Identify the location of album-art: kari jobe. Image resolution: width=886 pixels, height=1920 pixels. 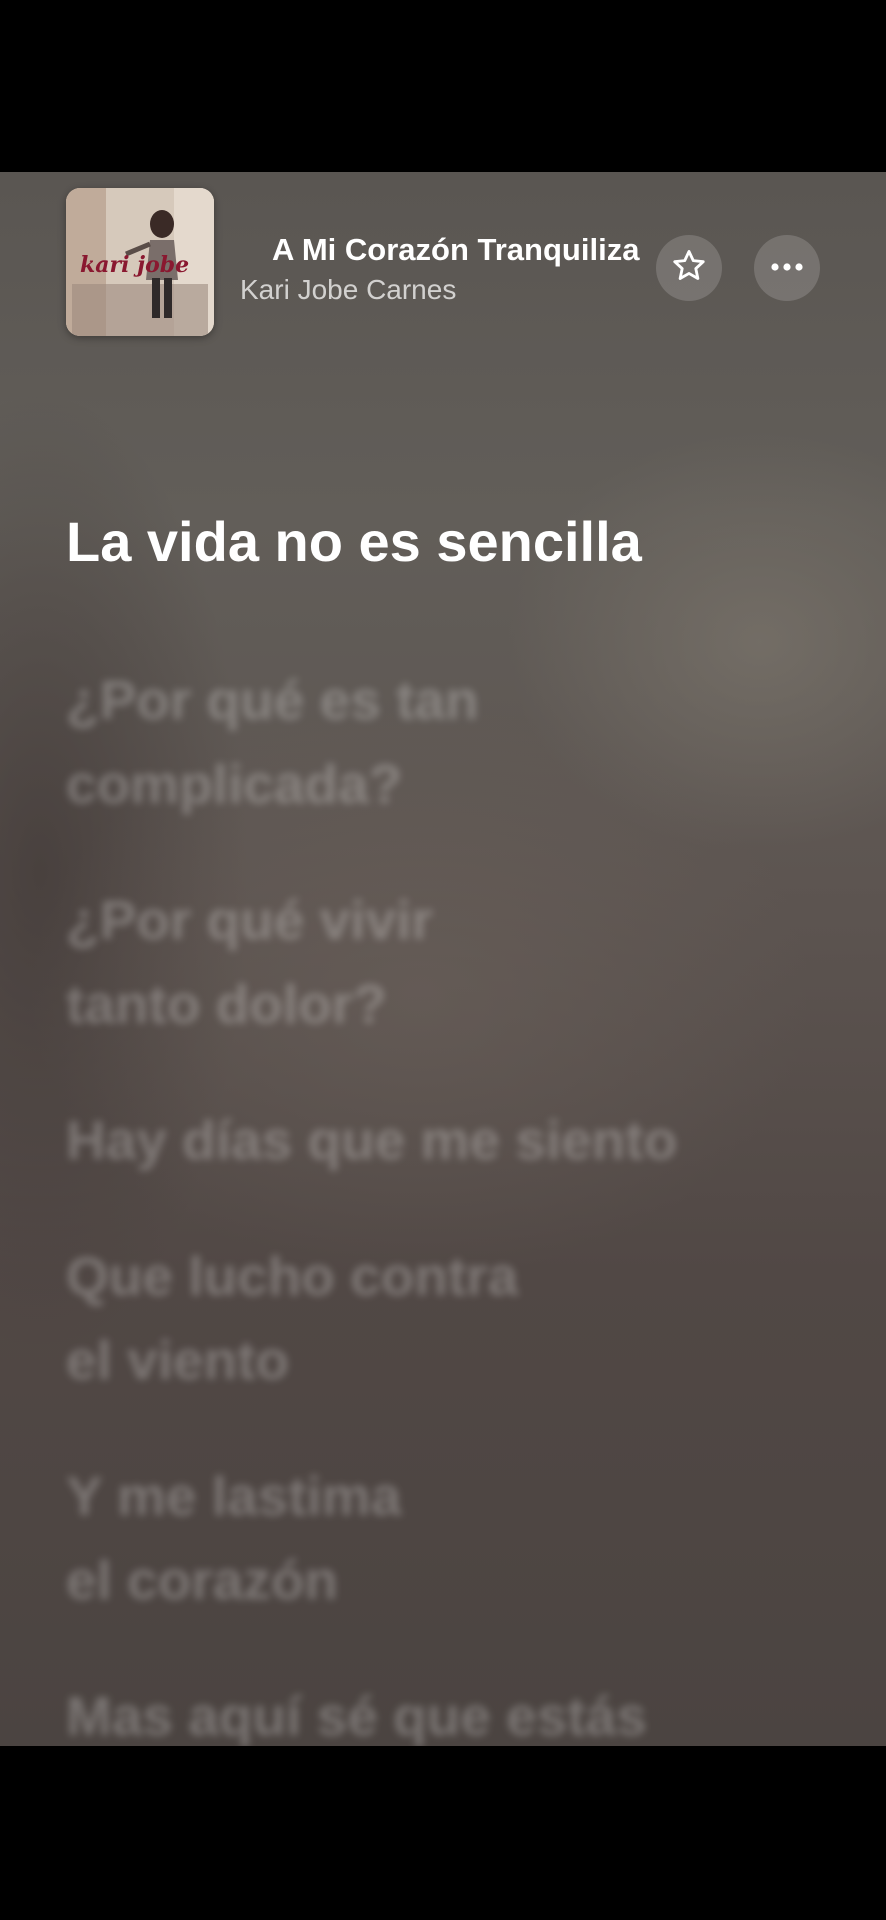
(140, 262).